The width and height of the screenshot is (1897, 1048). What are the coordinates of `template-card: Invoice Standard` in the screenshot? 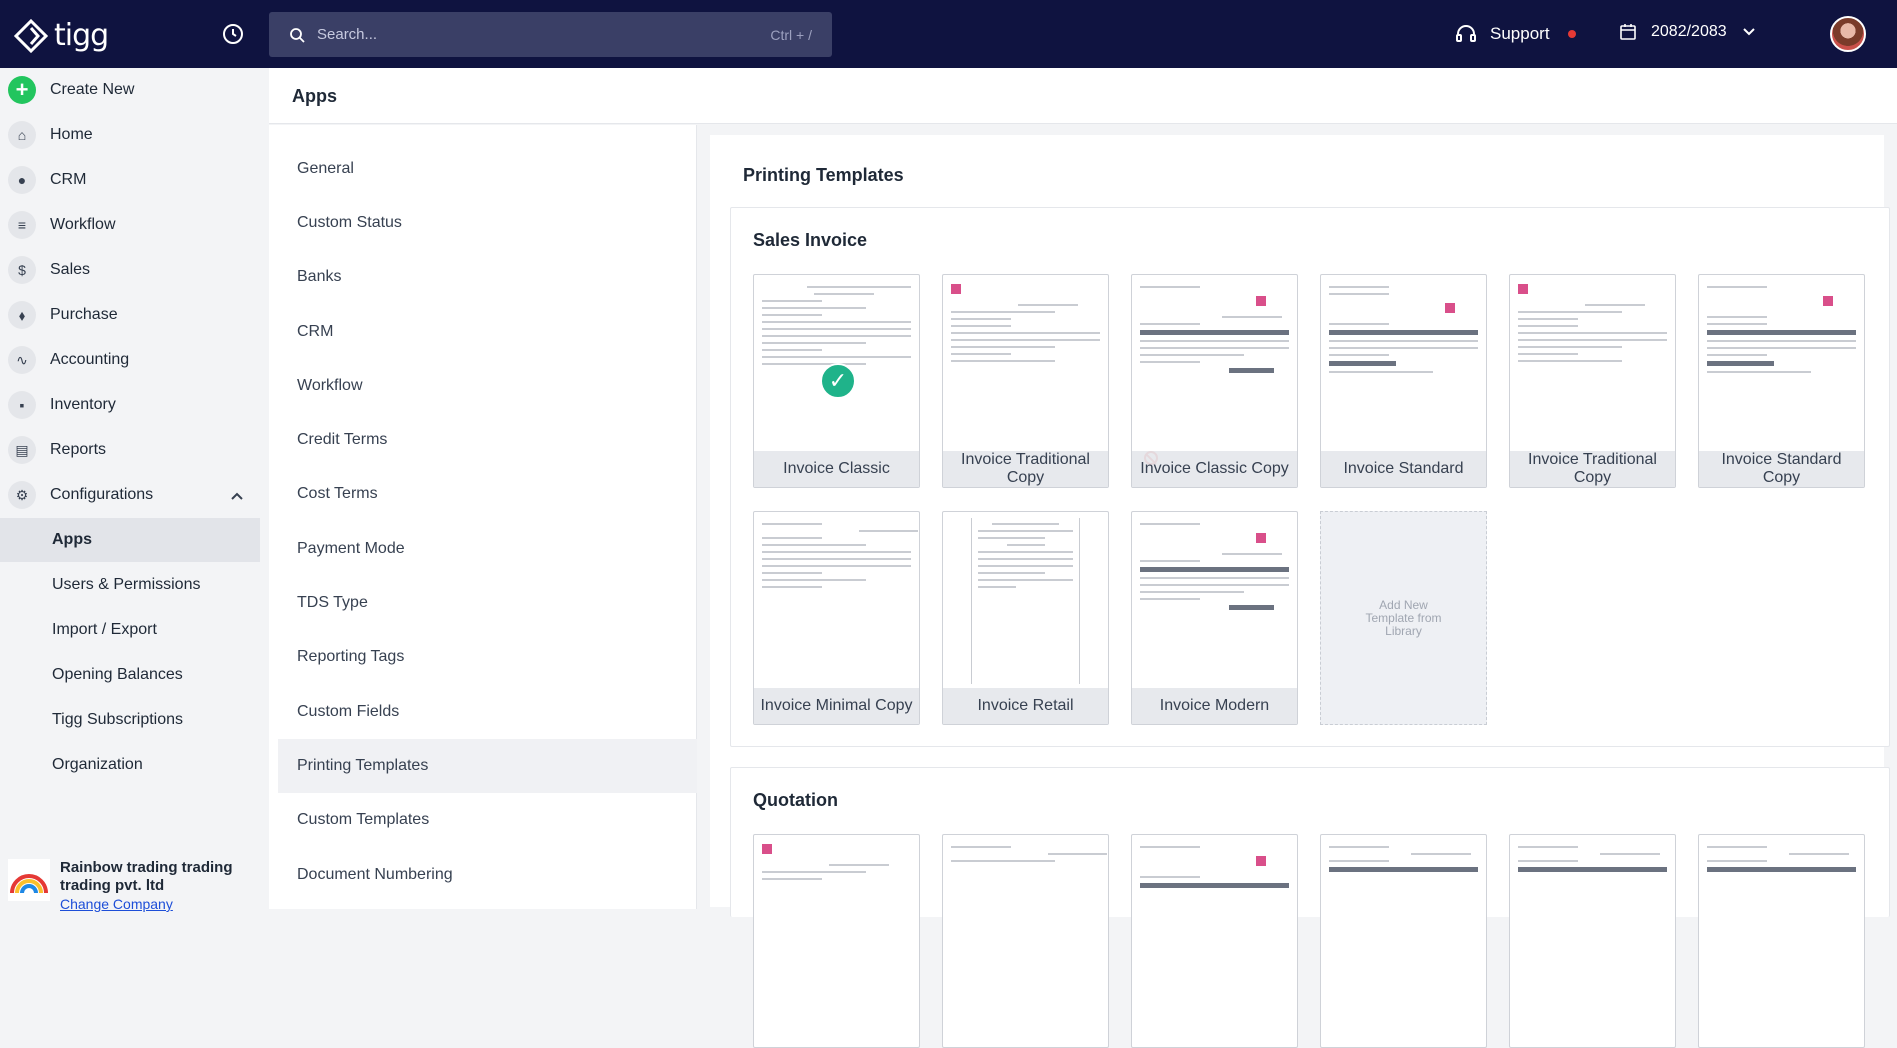 It's located at (1403, 381).